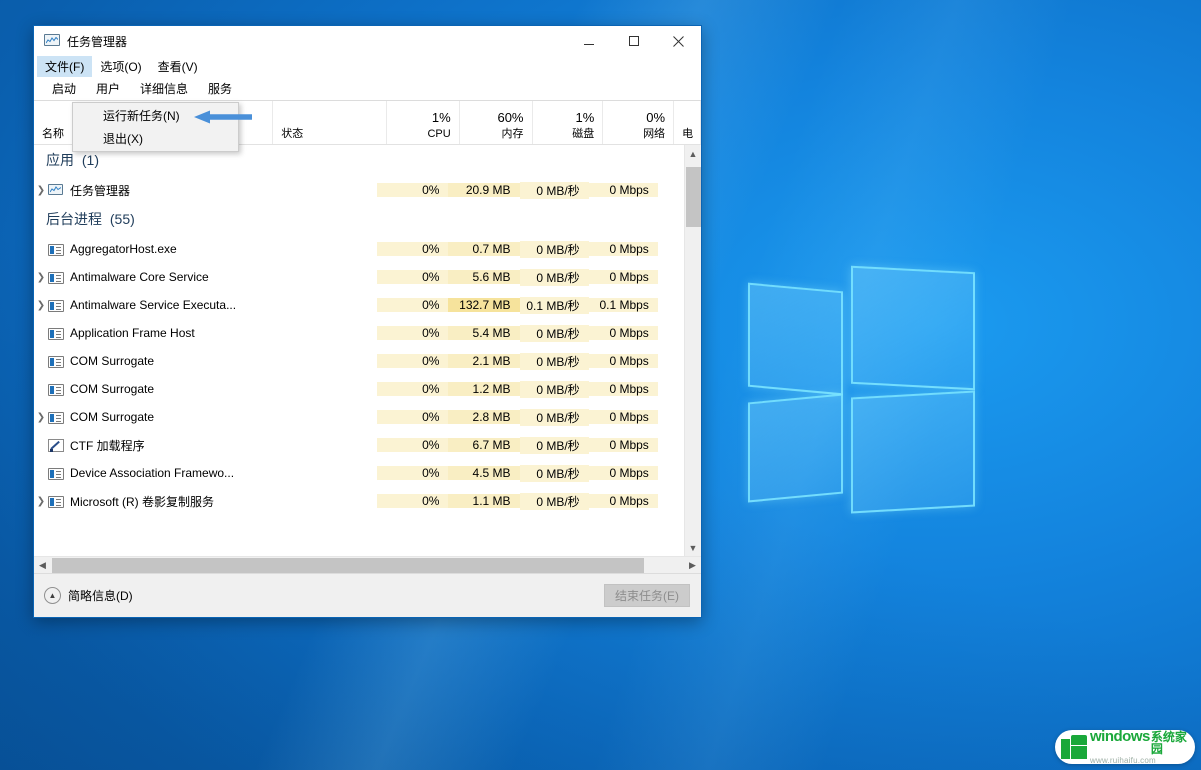 The height and width of the screenshot is (770, 1201). What do you see at coordinates (100, 596) in the screenshot?
I see `fewer-details-label: 简略信息(D)` at bounding box center [100, 596].